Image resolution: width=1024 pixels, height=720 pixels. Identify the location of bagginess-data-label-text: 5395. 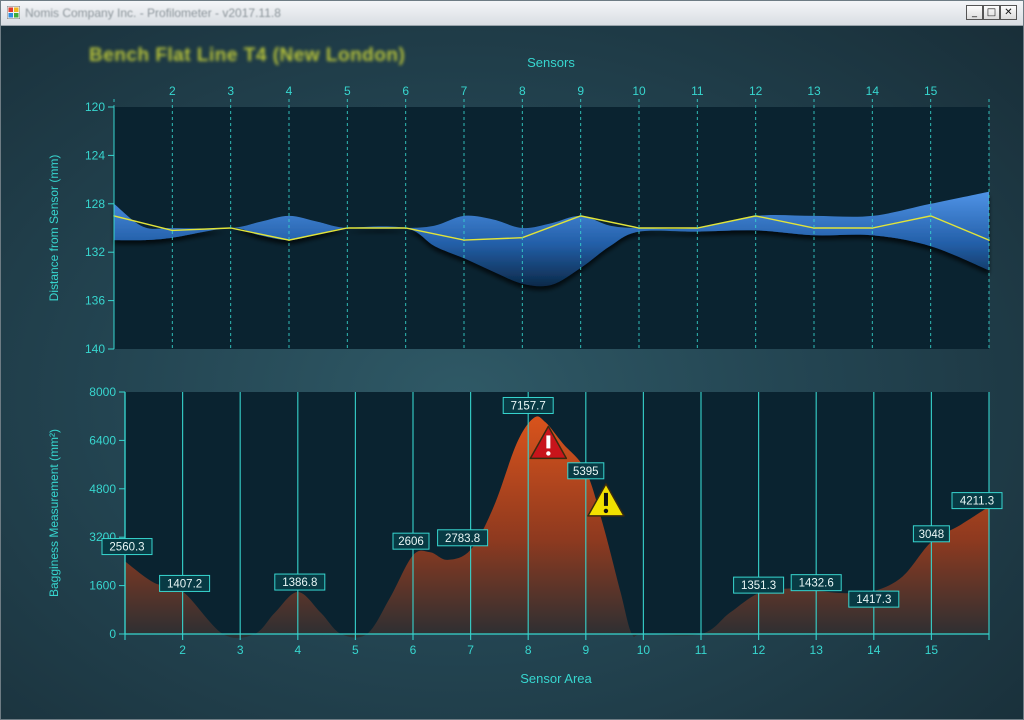
(586, 472).